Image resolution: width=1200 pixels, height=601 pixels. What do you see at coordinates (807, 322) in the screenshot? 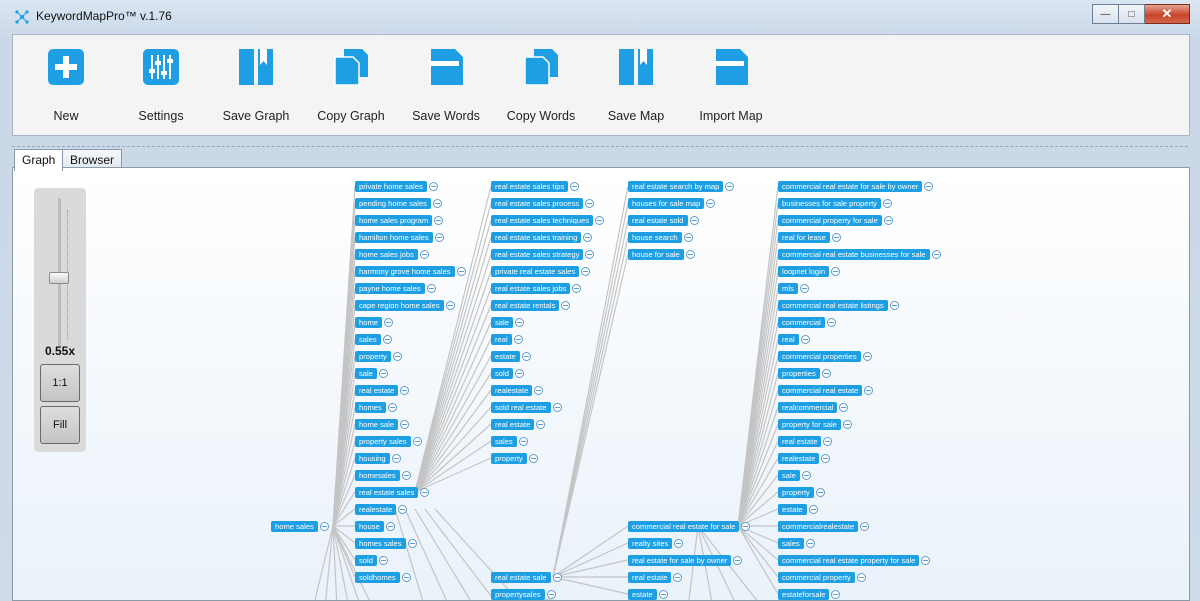
I see `keyword-node: commercial` at bounding box center [807, 322].